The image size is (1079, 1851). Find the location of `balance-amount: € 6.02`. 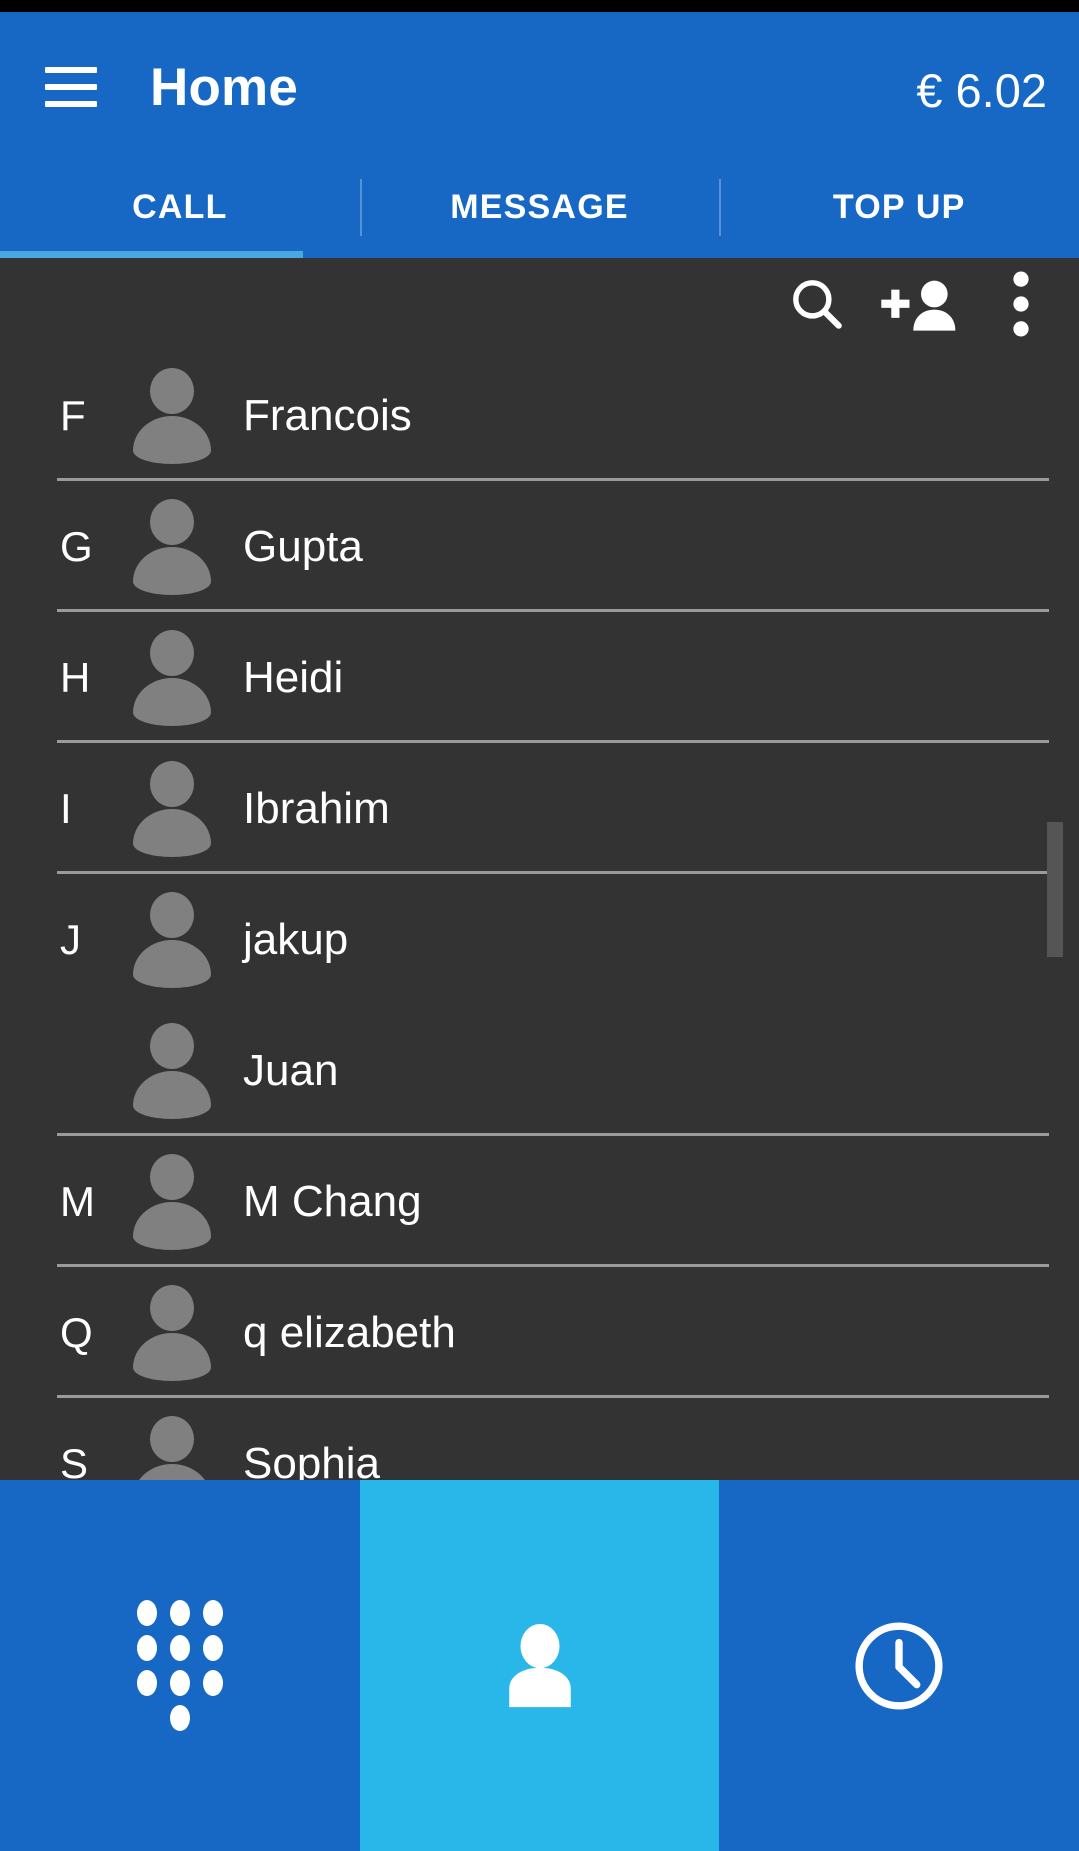

balance-amount: € 6.02 is located at coordinates (981, 90).